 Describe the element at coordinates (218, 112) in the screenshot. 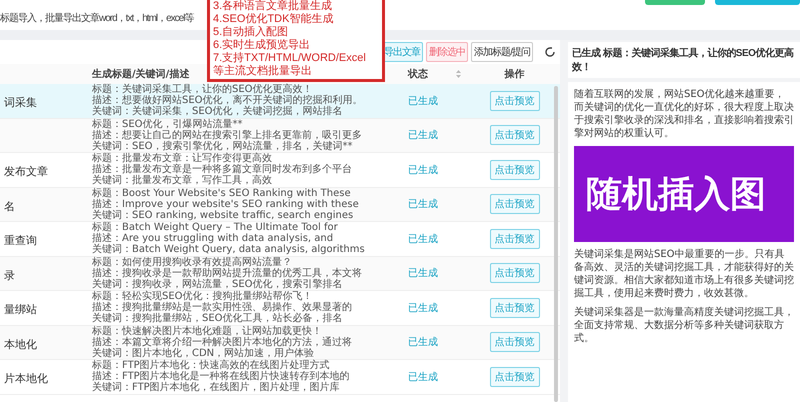

I see `table-cell-text: 关键词：关键词采集，SEO优化，关键词挖掘，网站排名` at that location.